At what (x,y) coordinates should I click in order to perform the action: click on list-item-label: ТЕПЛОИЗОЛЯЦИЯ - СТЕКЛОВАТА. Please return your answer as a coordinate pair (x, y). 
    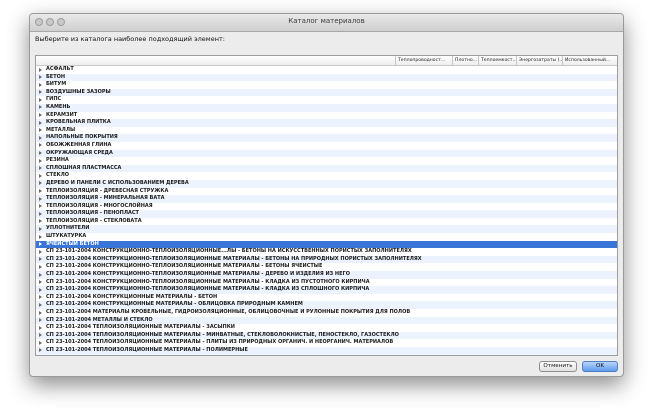
    Looking at the image, I should click on (94, 220).